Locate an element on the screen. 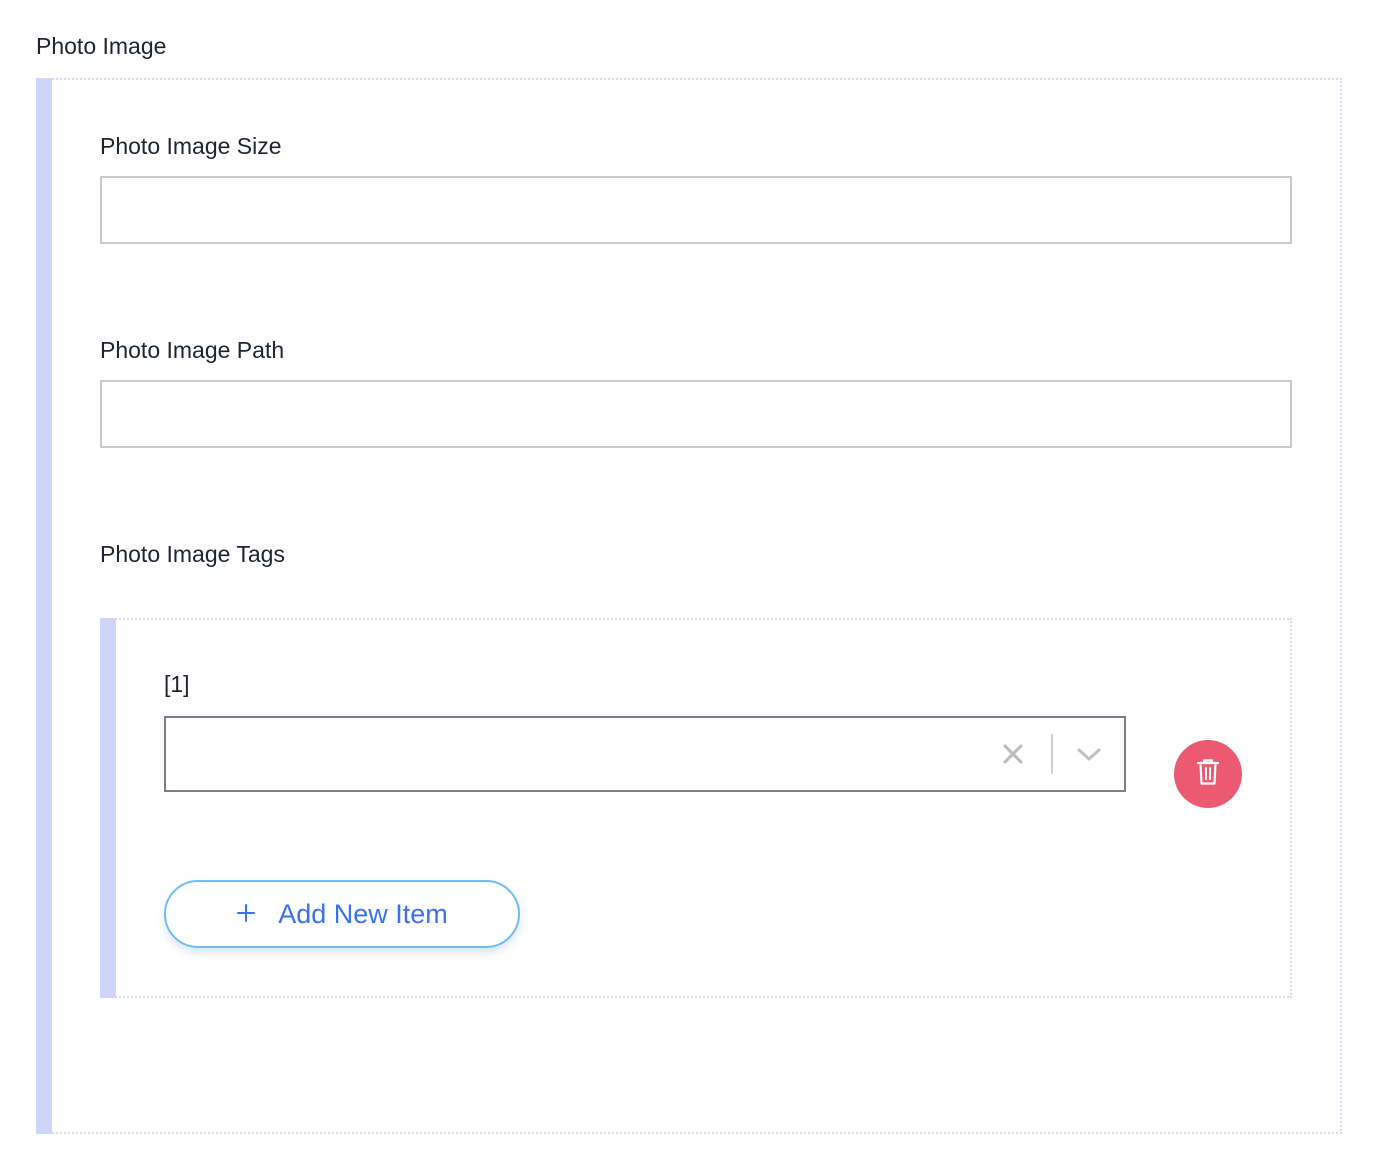 Image resolution: width=1388 pixels, height=1174 pixels. tag-item-index: [1] is located at coordinates (177, 684).